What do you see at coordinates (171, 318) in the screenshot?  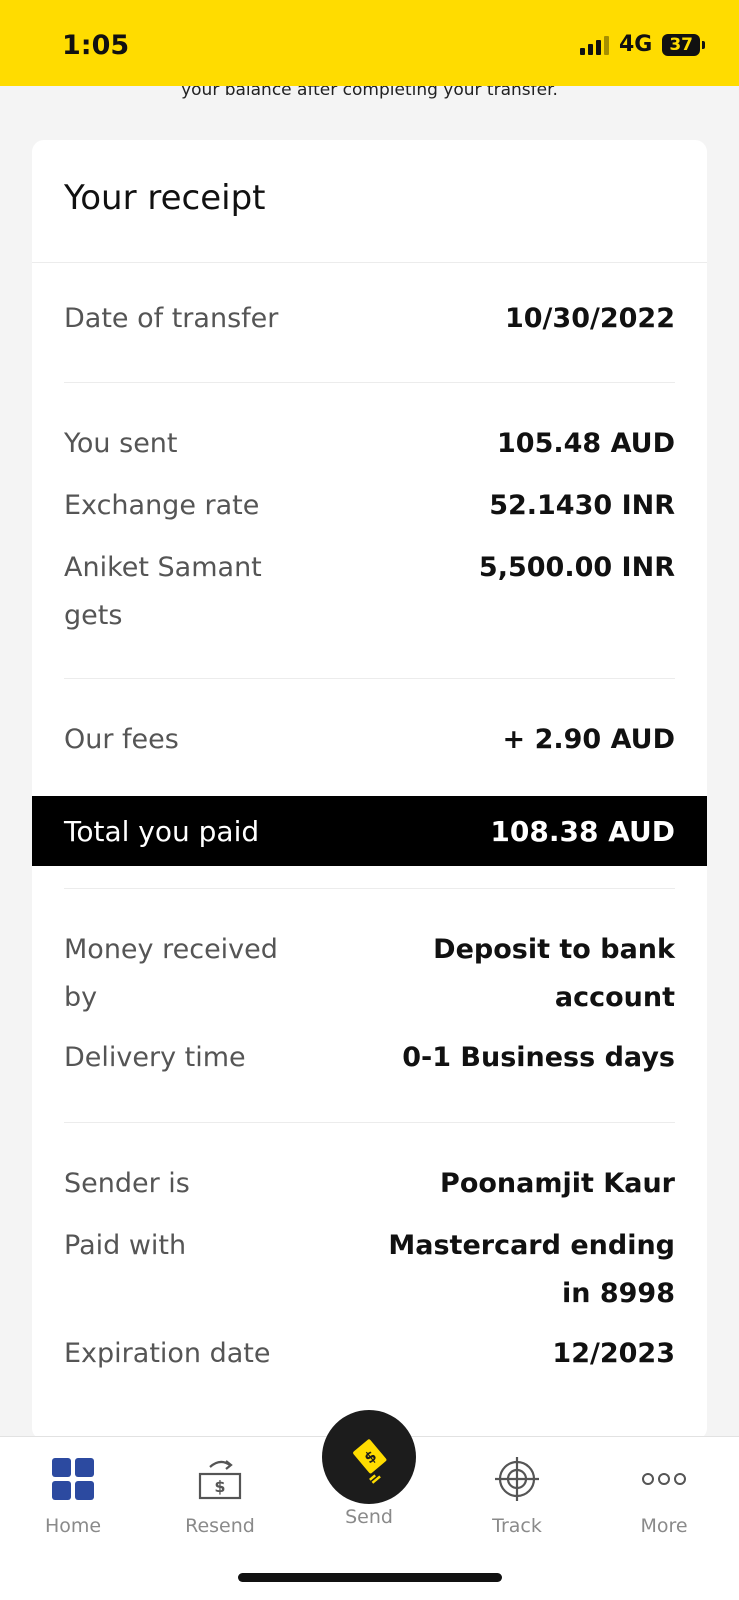 I see `date-label: Date of transfer` at bounding box center [171, 318].